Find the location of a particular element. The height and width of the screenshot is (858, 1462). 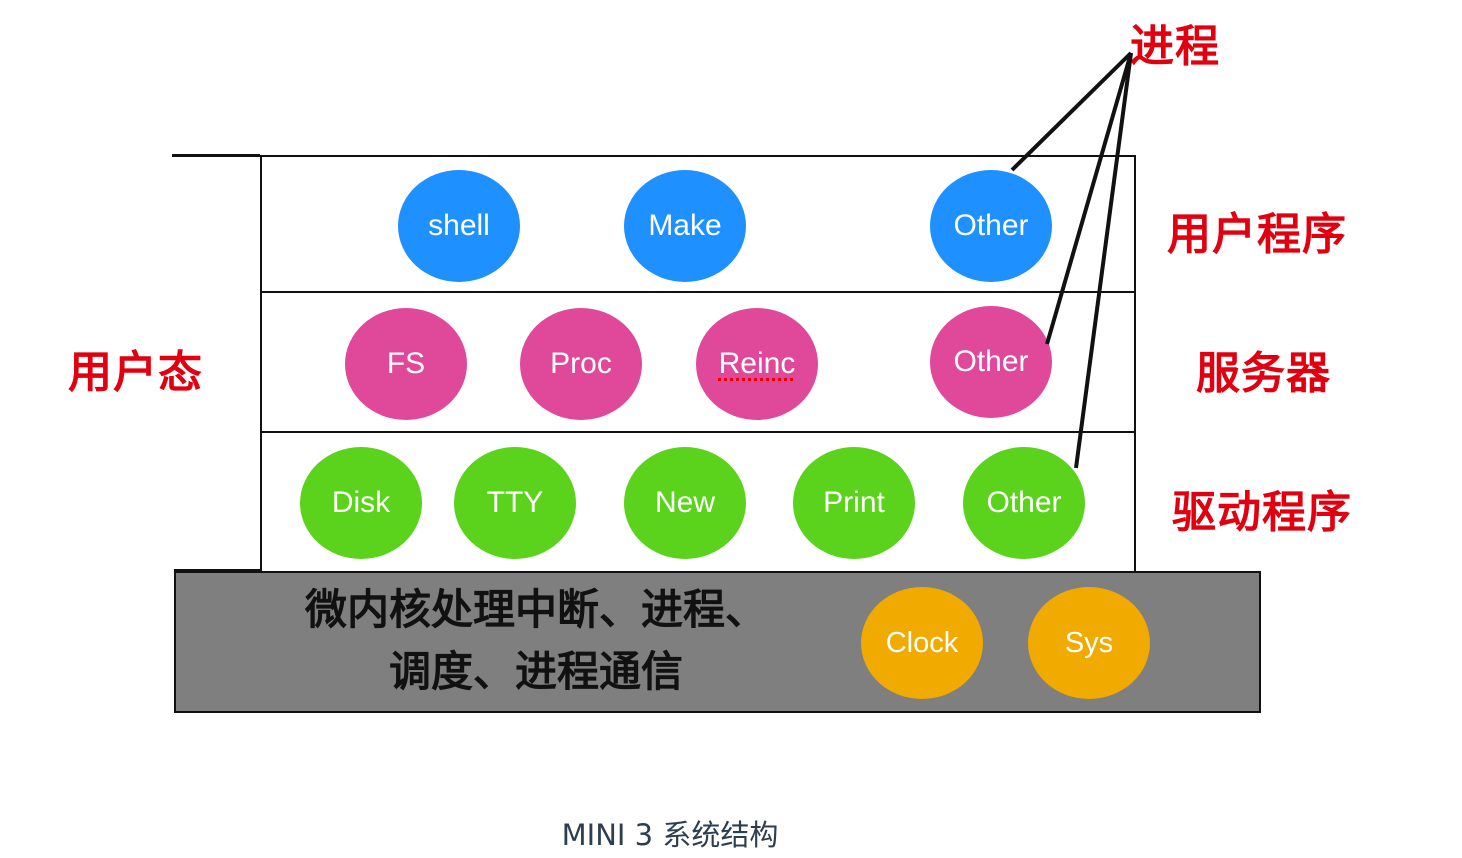

kernel-node-sys: Sys is located at coordinates (1089, 643).